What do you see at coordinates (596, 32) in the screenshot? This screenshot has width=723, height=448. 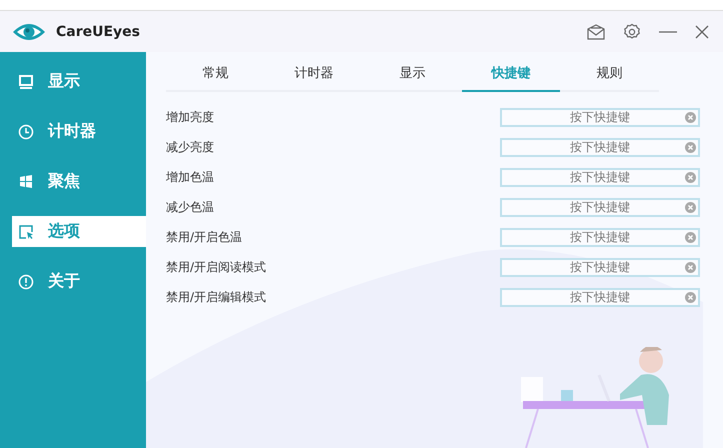 I see `mail-icon` at bounding box center [596, 32].